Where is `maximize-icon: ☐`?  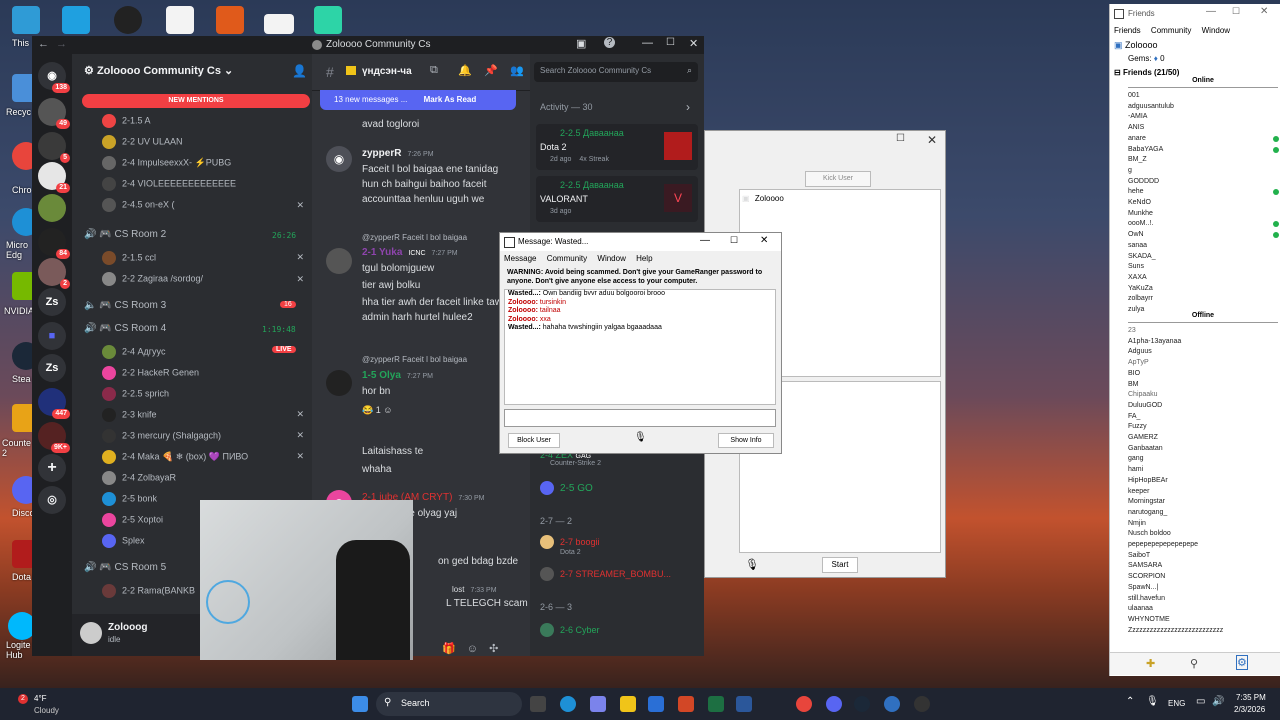
maximize-icon: ☐ is located at coordinates (670, 42).